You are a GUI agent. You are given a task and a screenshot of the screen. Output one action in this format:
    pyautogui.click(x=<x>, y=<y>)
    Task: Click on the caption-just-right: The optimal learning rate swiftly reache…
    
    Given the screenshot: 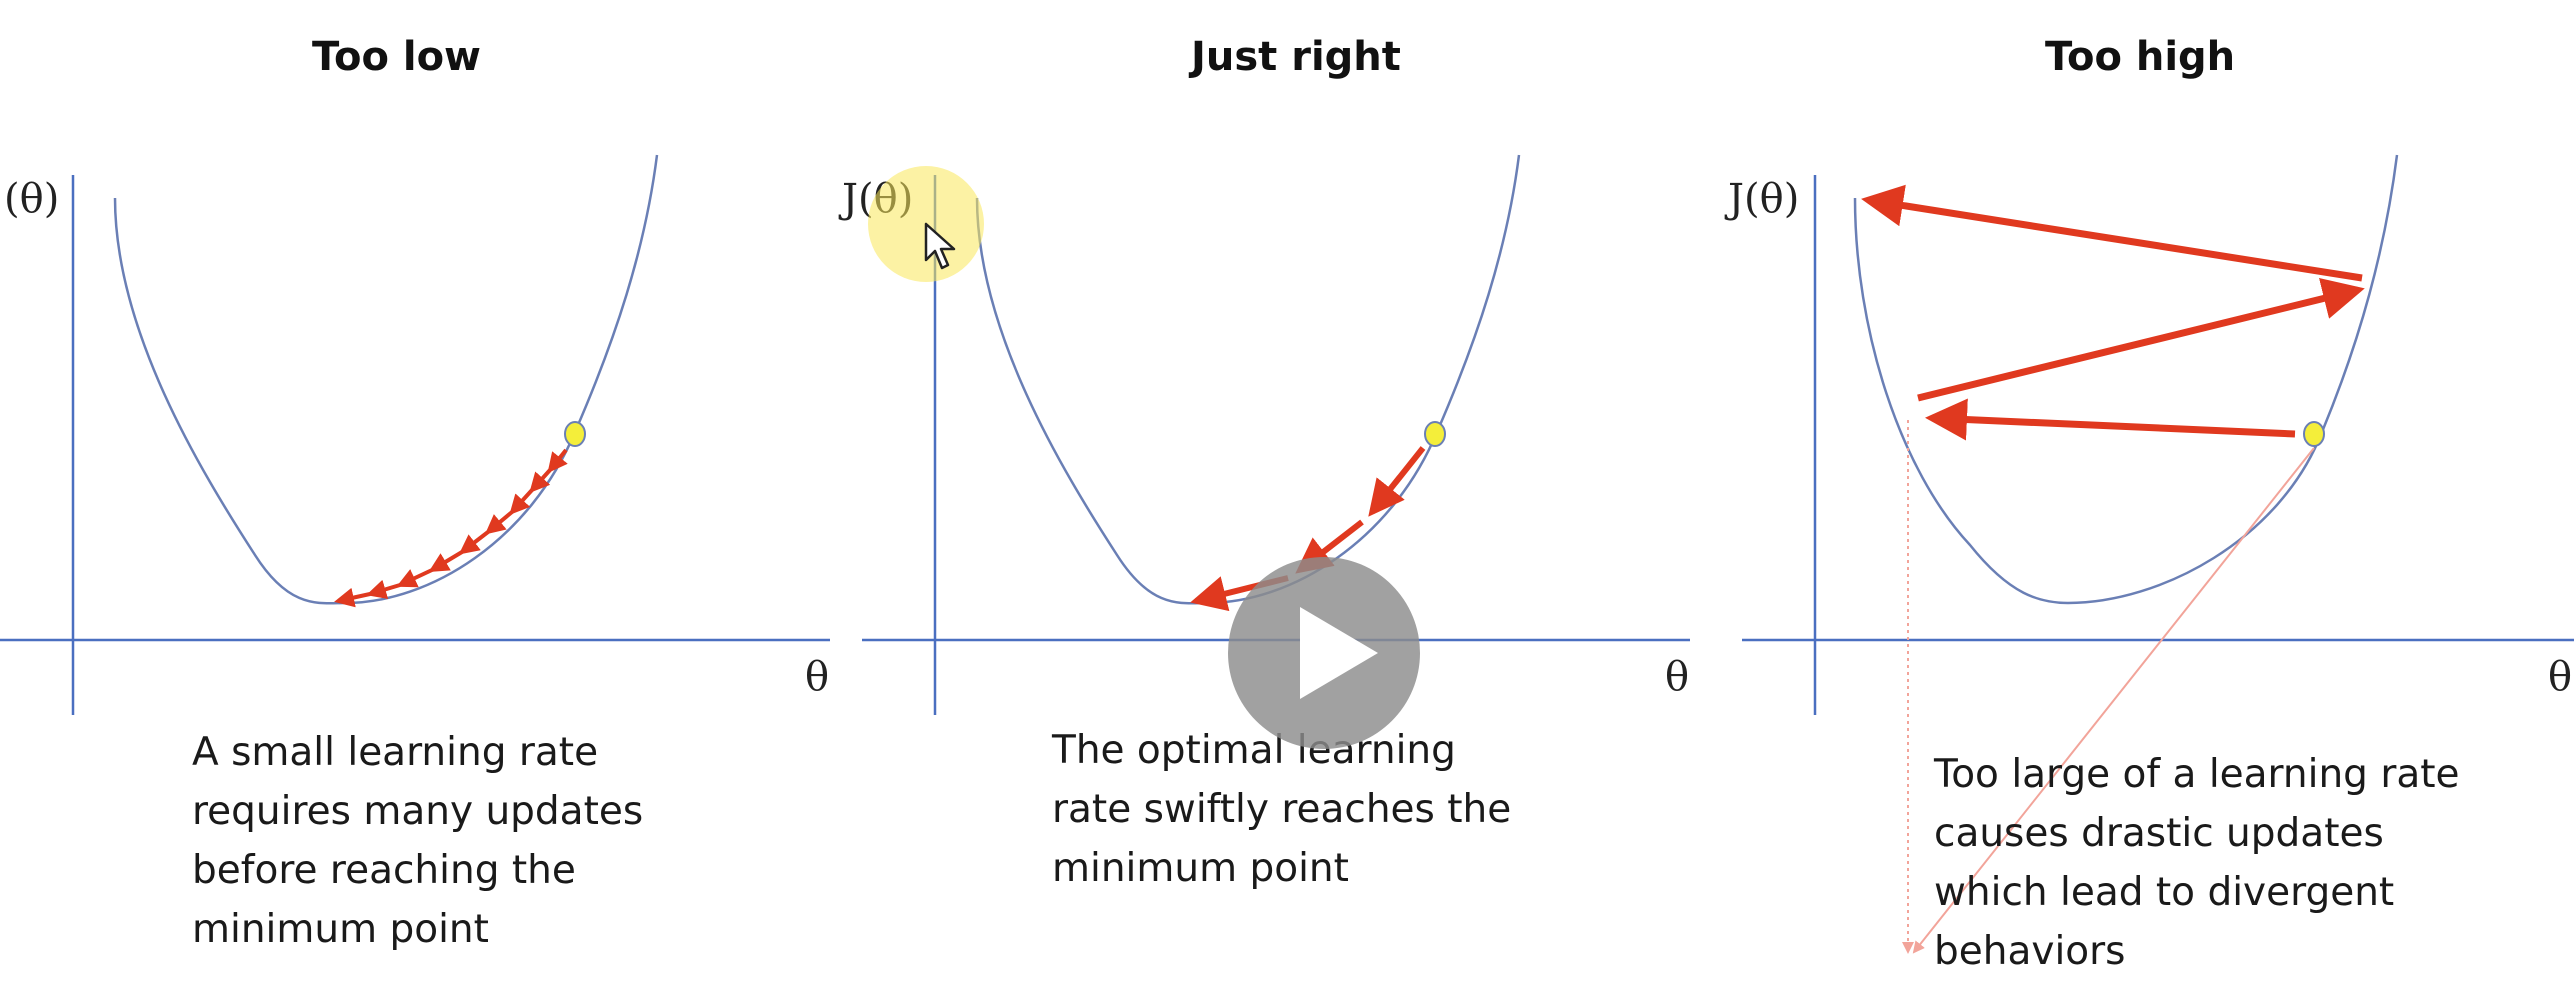 What is the action you would take?
    pyautogui.click(x=1281, y=809)
    